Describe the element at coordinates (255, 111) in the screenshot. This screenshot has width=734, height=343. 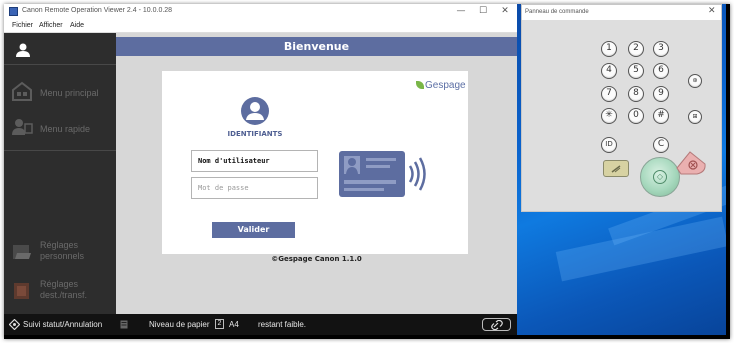
I see `user-avatar-icon` at that location.